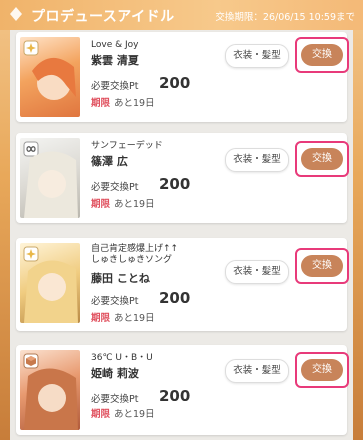 This screenshot has height=440, width=363. I want to click on character-name: 姫崎 莉波, so click(115, 373).